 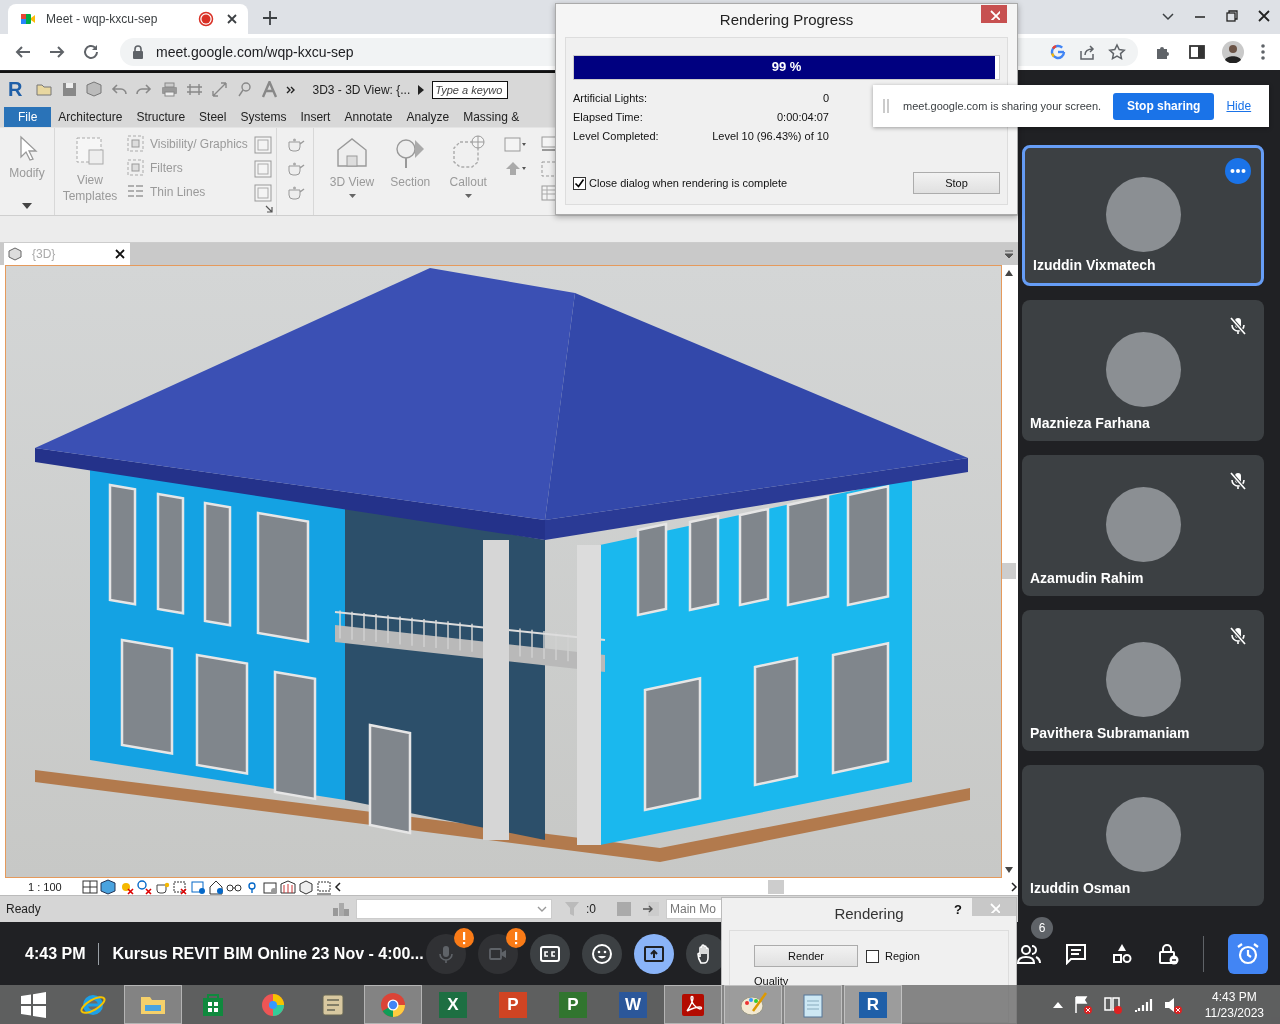 I want to click on grid-icon, so click(x=89, y=886).